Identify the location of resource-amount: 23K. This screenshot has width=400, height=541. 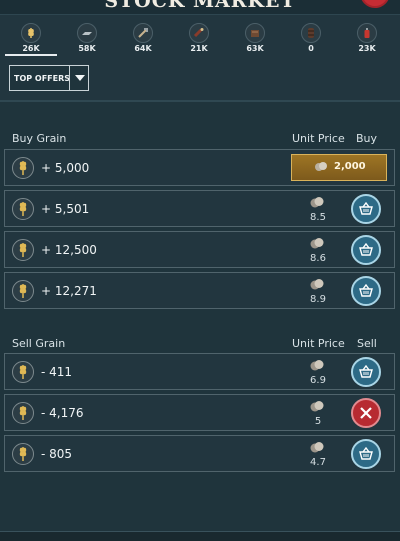
(367, 48).